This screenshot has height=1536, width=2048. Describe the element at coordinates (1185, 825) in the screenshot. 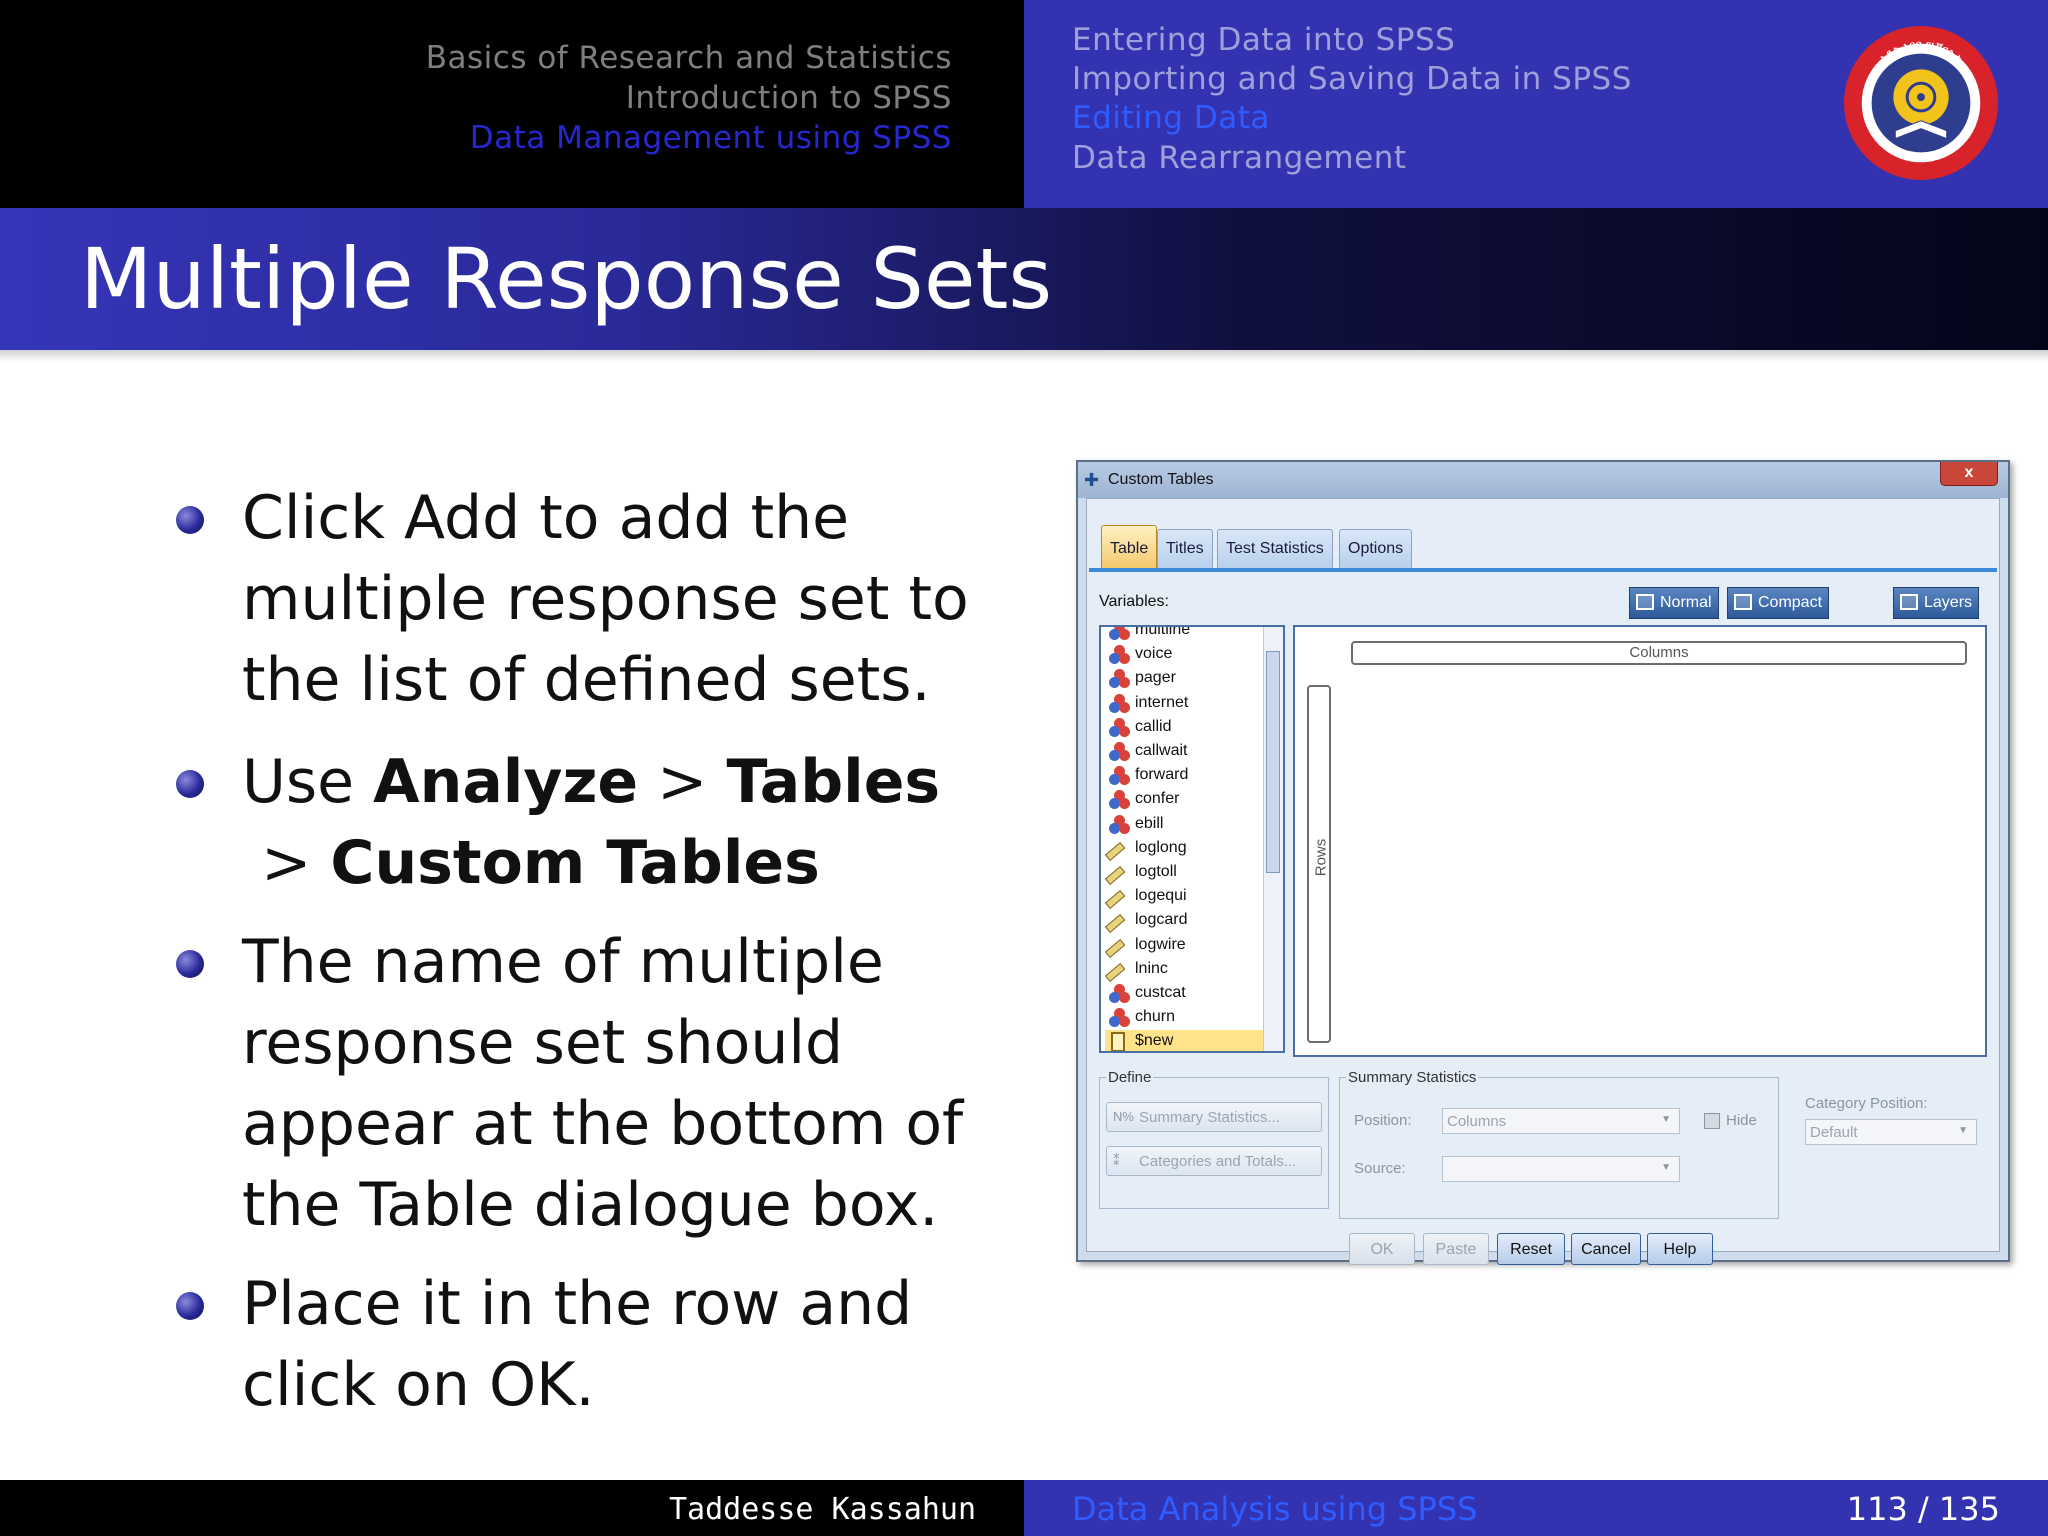

I see `variable-item: ebill` at that location.